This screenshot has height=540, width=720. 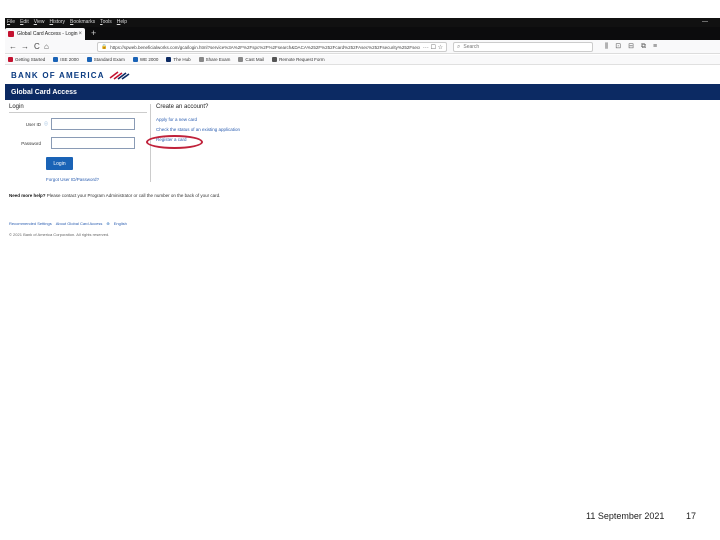 I want to click on slide-date: 11 September 2021, so click(x=625, y=516).